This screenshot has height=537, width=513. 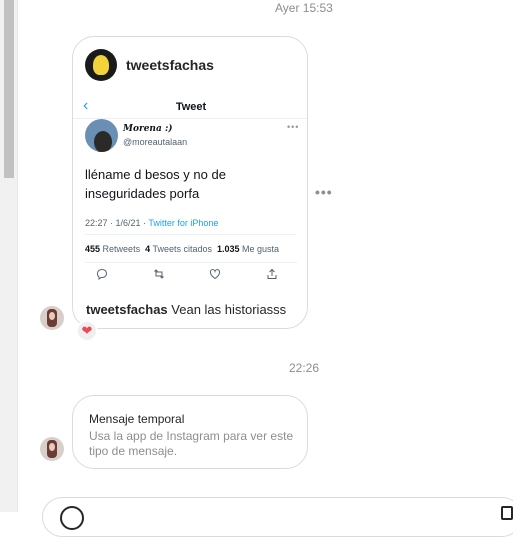 I want to click on emoji-icon, so click(x=72, y=518).